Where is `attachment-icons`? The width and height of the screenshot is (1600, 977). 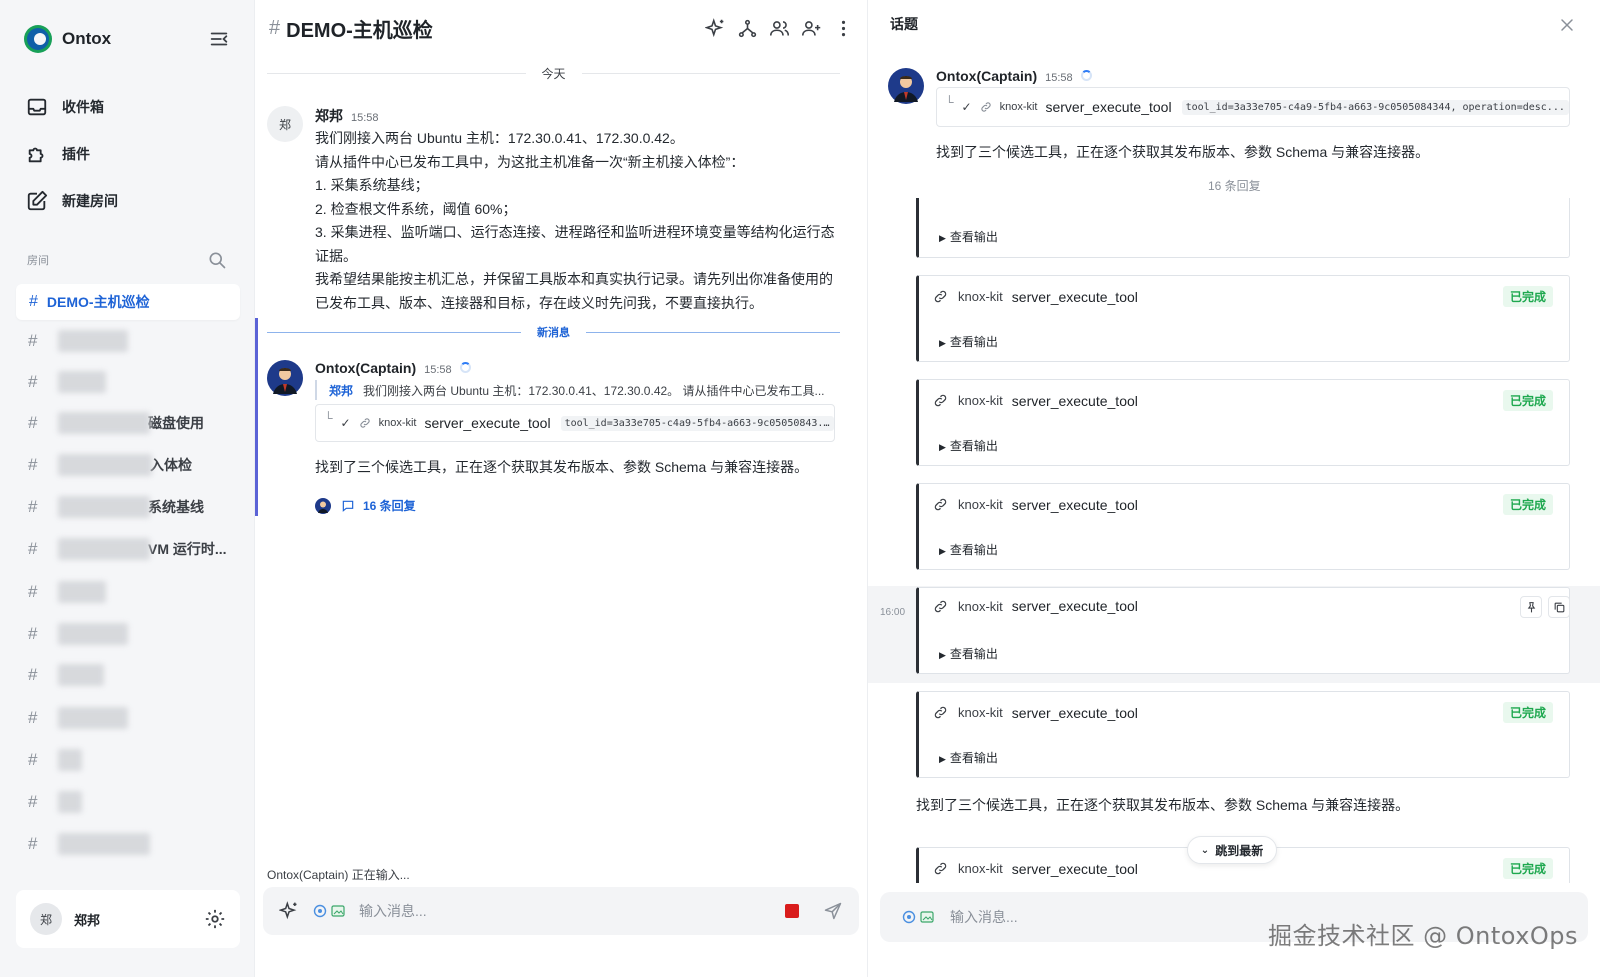
attachment-icons is located at coordinates (329, 911).